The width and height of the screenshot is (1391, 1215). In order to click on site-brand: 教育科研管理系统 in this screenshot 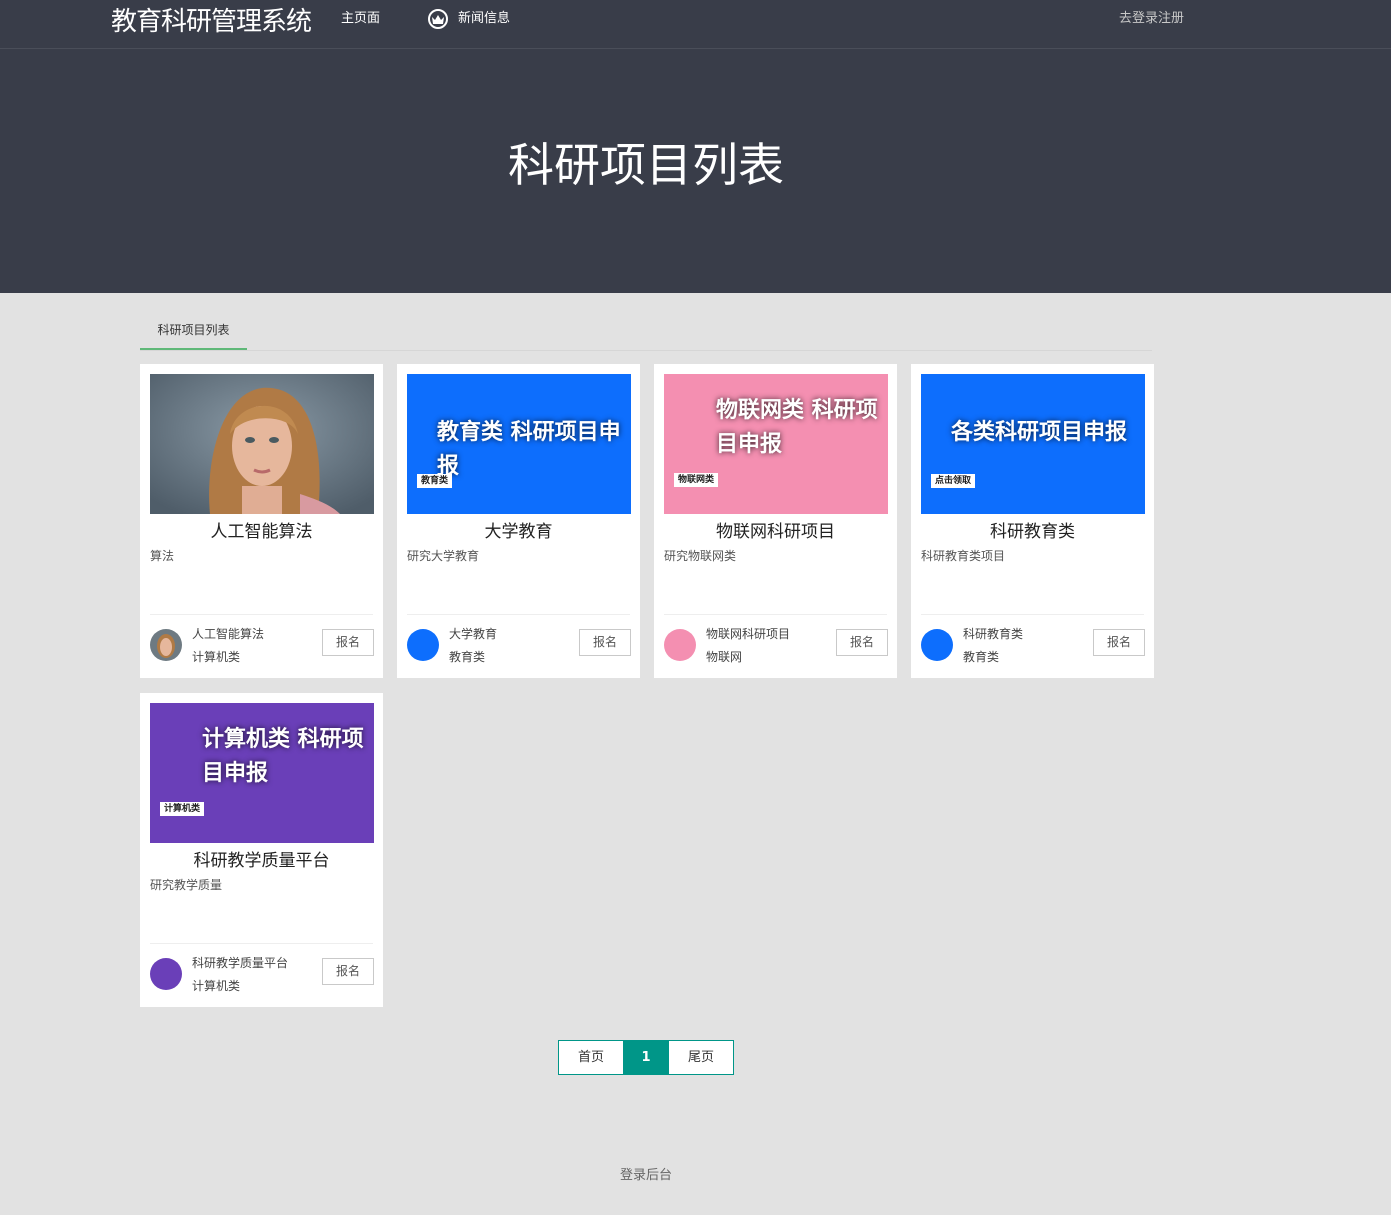, I will do `click(211, 22)`.